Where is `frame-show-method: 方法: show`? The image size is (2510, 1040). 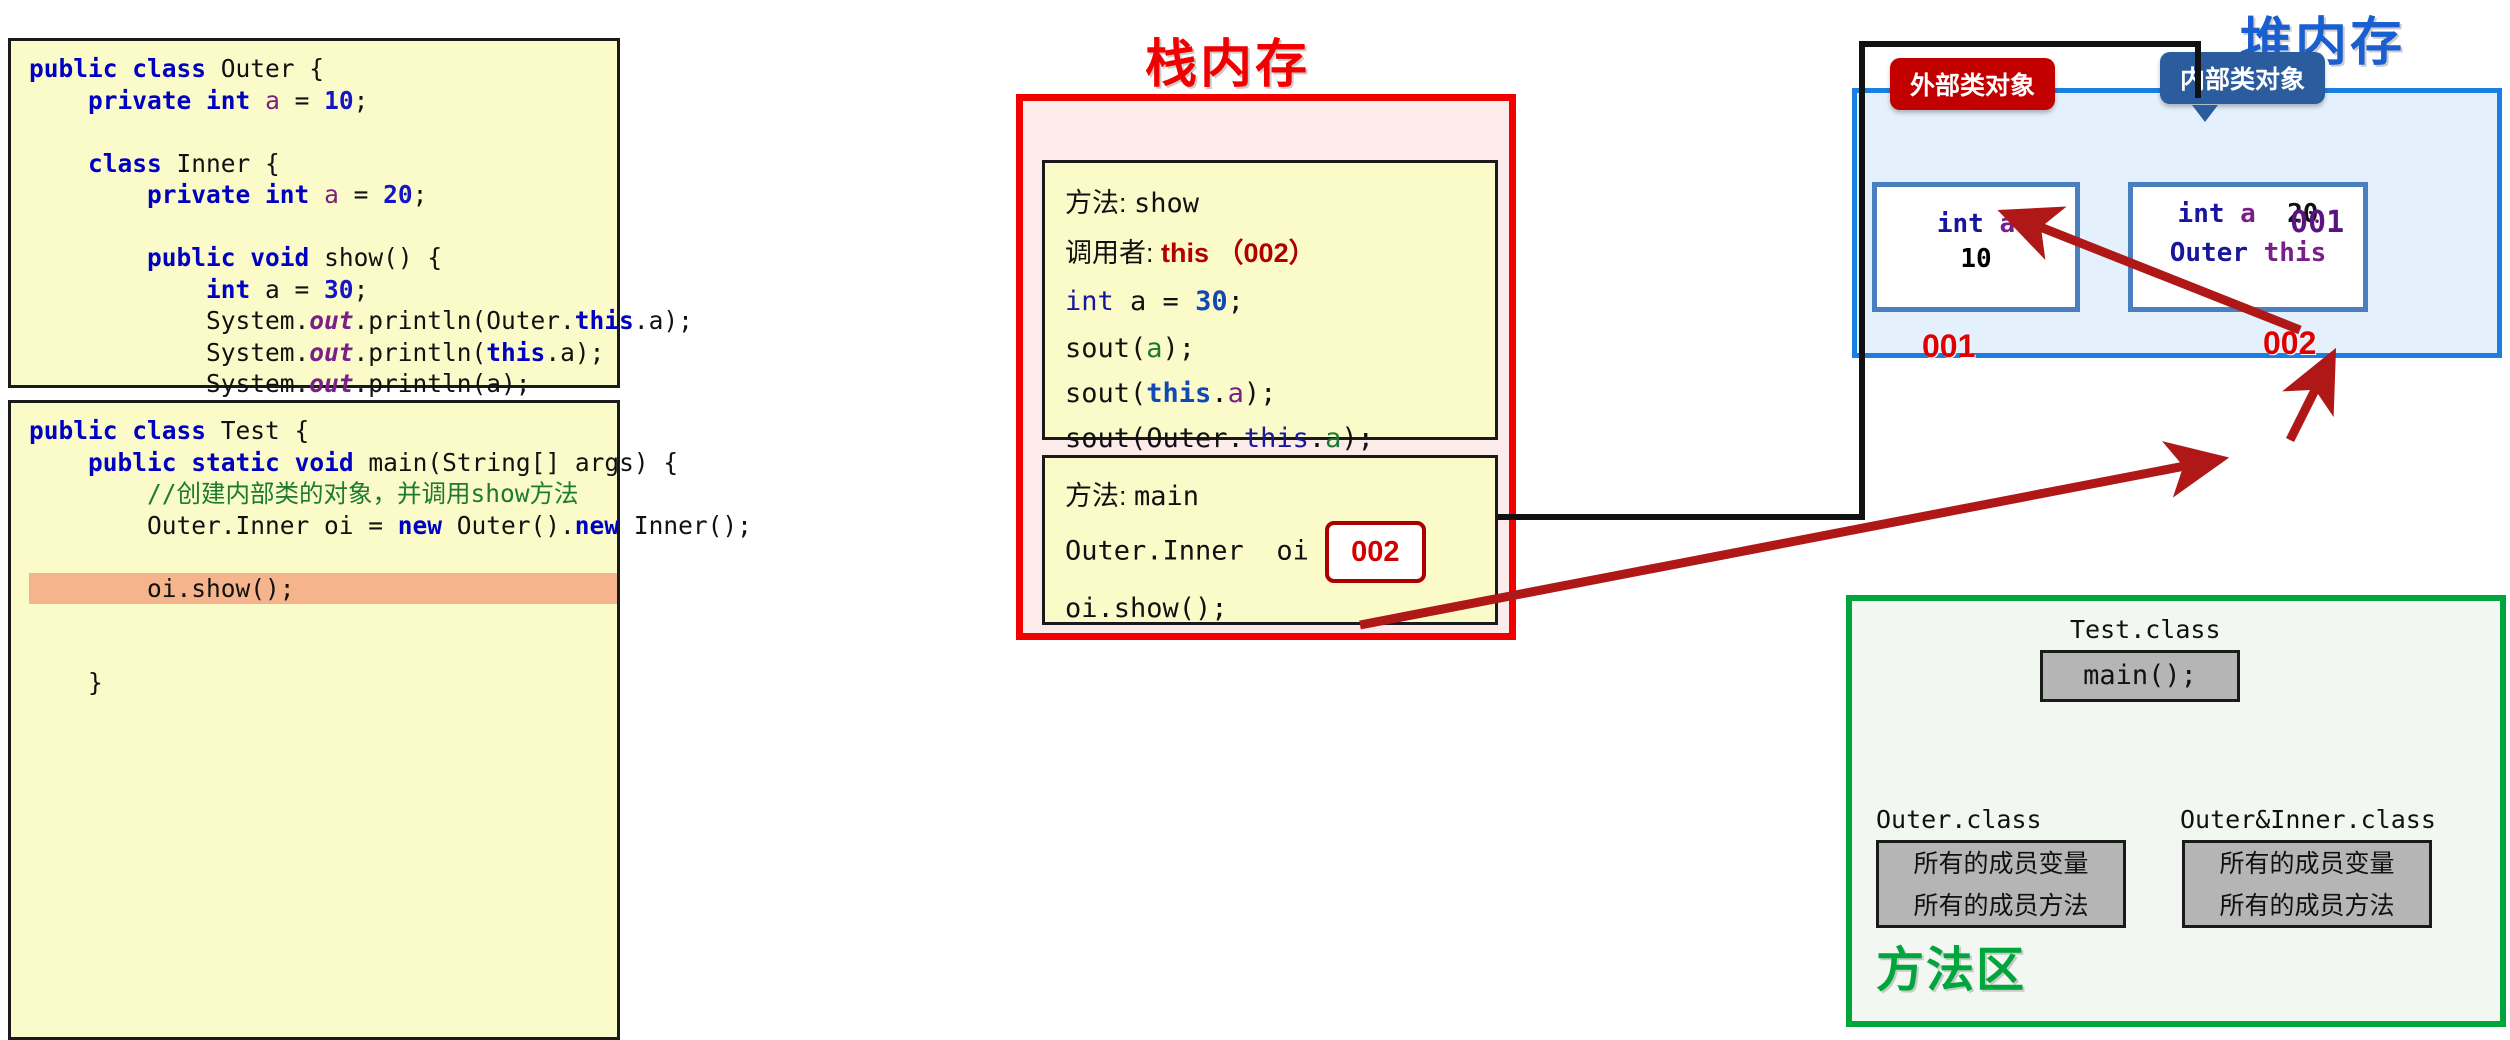
frame-show-method: 方法: show is located at coordinates (1132, 203).